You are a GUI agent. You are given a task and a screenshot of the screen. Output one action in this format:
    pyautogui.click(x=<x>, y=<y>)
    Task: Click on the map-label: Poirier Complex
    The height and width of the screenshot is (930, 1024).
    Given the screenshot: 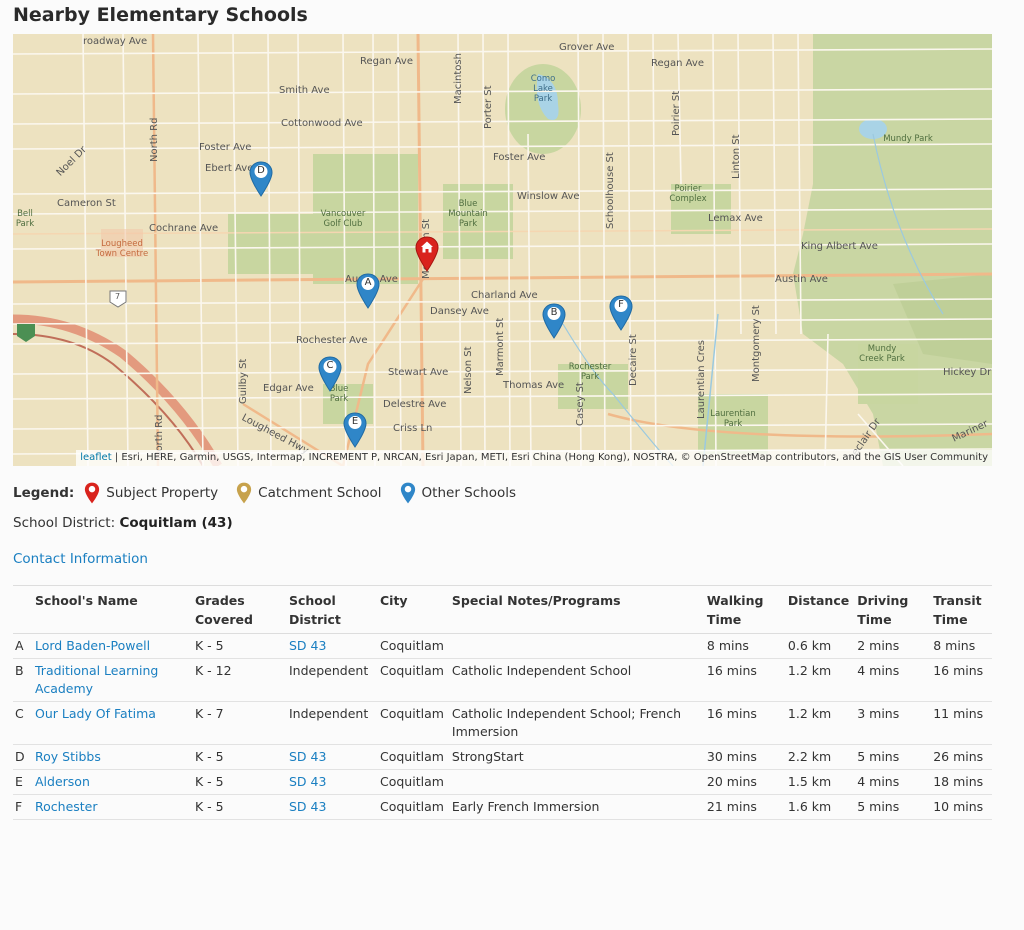 What is the action you would take?
    pyautogui.click(x=688, y=194)
    